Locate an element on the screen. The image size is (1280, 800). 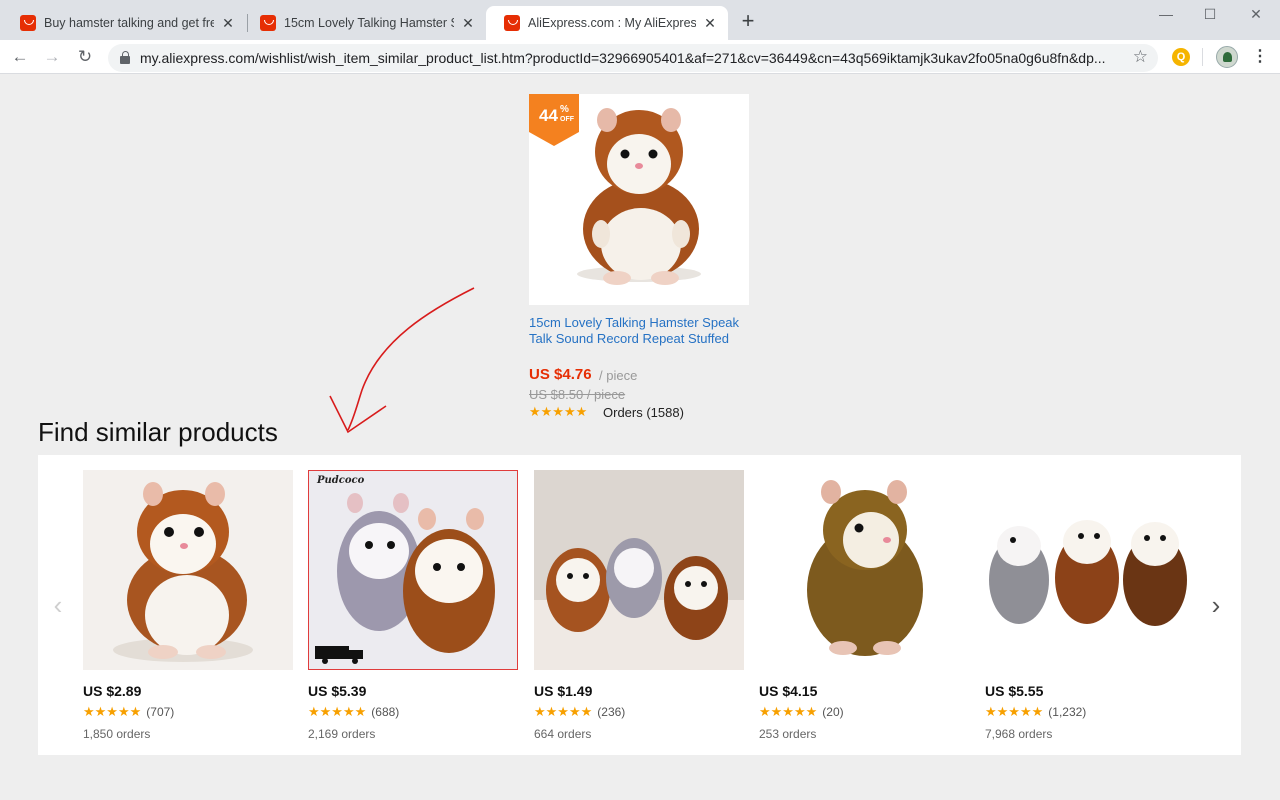
review-count: (1,232) is located at coordinates (1067, 712).